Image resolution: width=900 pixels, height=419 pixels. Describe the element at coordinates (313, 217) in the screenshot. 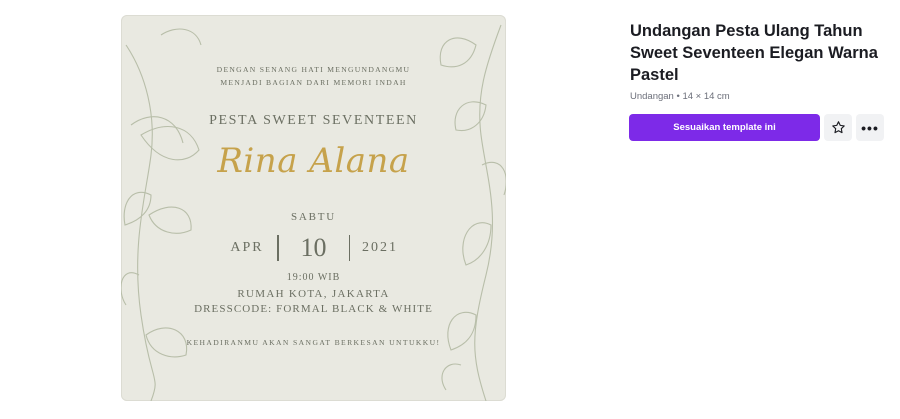

I see `card-day: SABTU` at that location.